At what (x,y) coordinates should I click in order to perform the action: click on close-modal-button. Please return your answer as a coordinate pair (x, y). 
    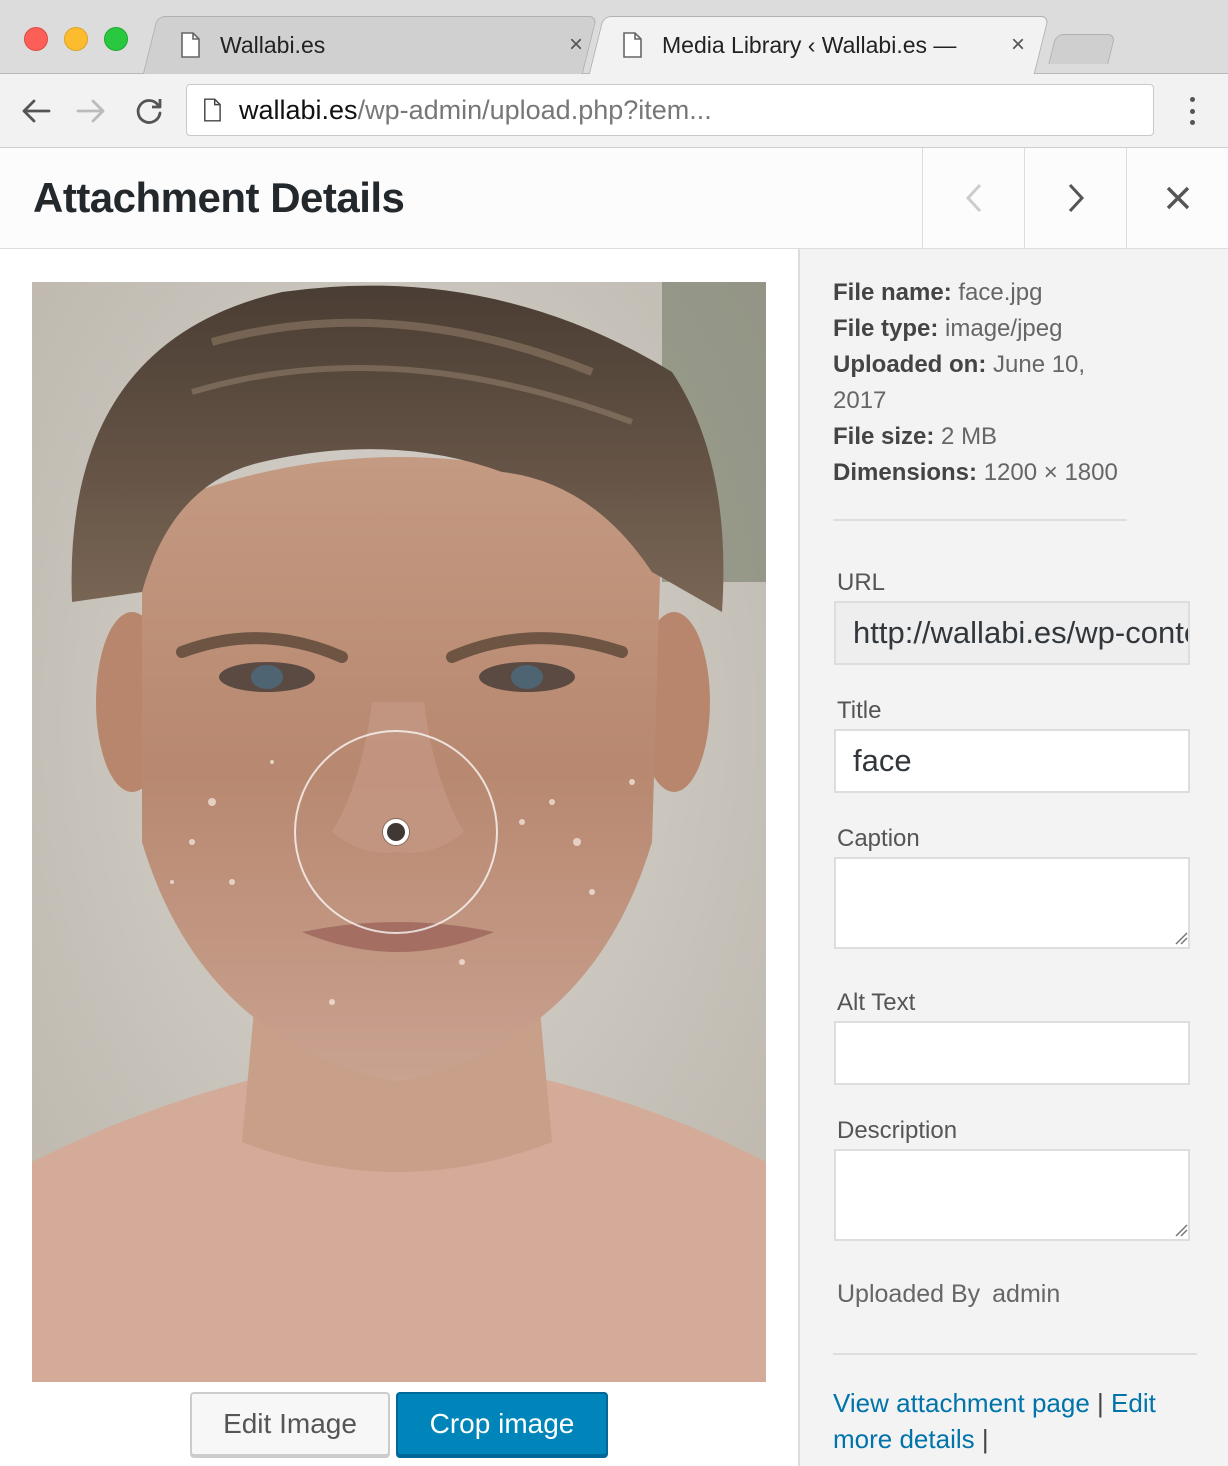
    Looking at the image, I should click on (1177, 198).